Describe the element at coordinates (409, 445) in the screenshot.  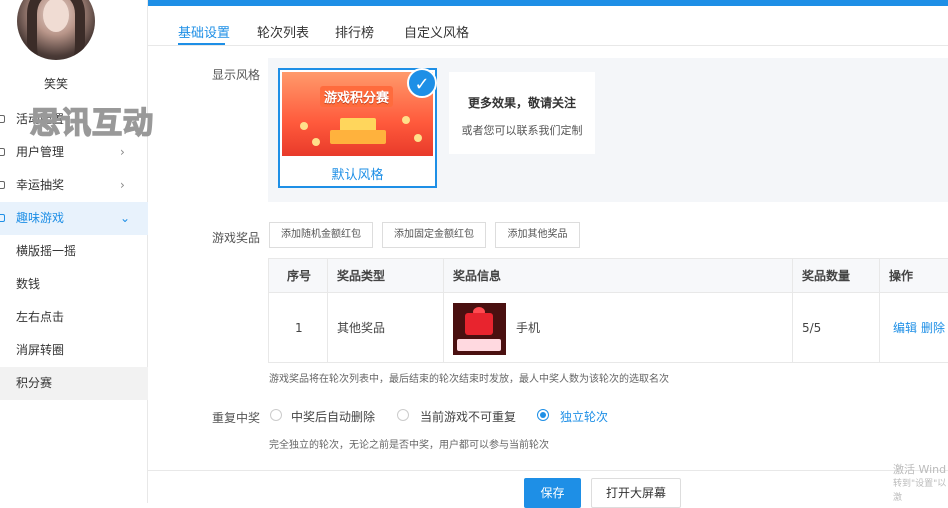
I see `repeat-hint: 完全独立的轮次，无论之前是否中奖，用户都可以参与当前轮次` at that location.